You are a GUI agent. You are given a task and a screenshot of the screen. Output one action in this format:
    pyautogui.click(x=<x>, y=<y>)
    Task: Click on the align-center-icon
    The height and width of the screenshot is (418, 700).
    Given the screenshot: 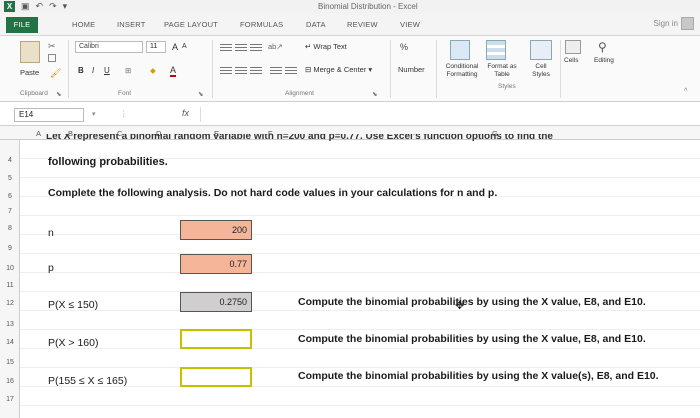 What is the action you would take?
    pyautogui.click(x=241, y=71)
    